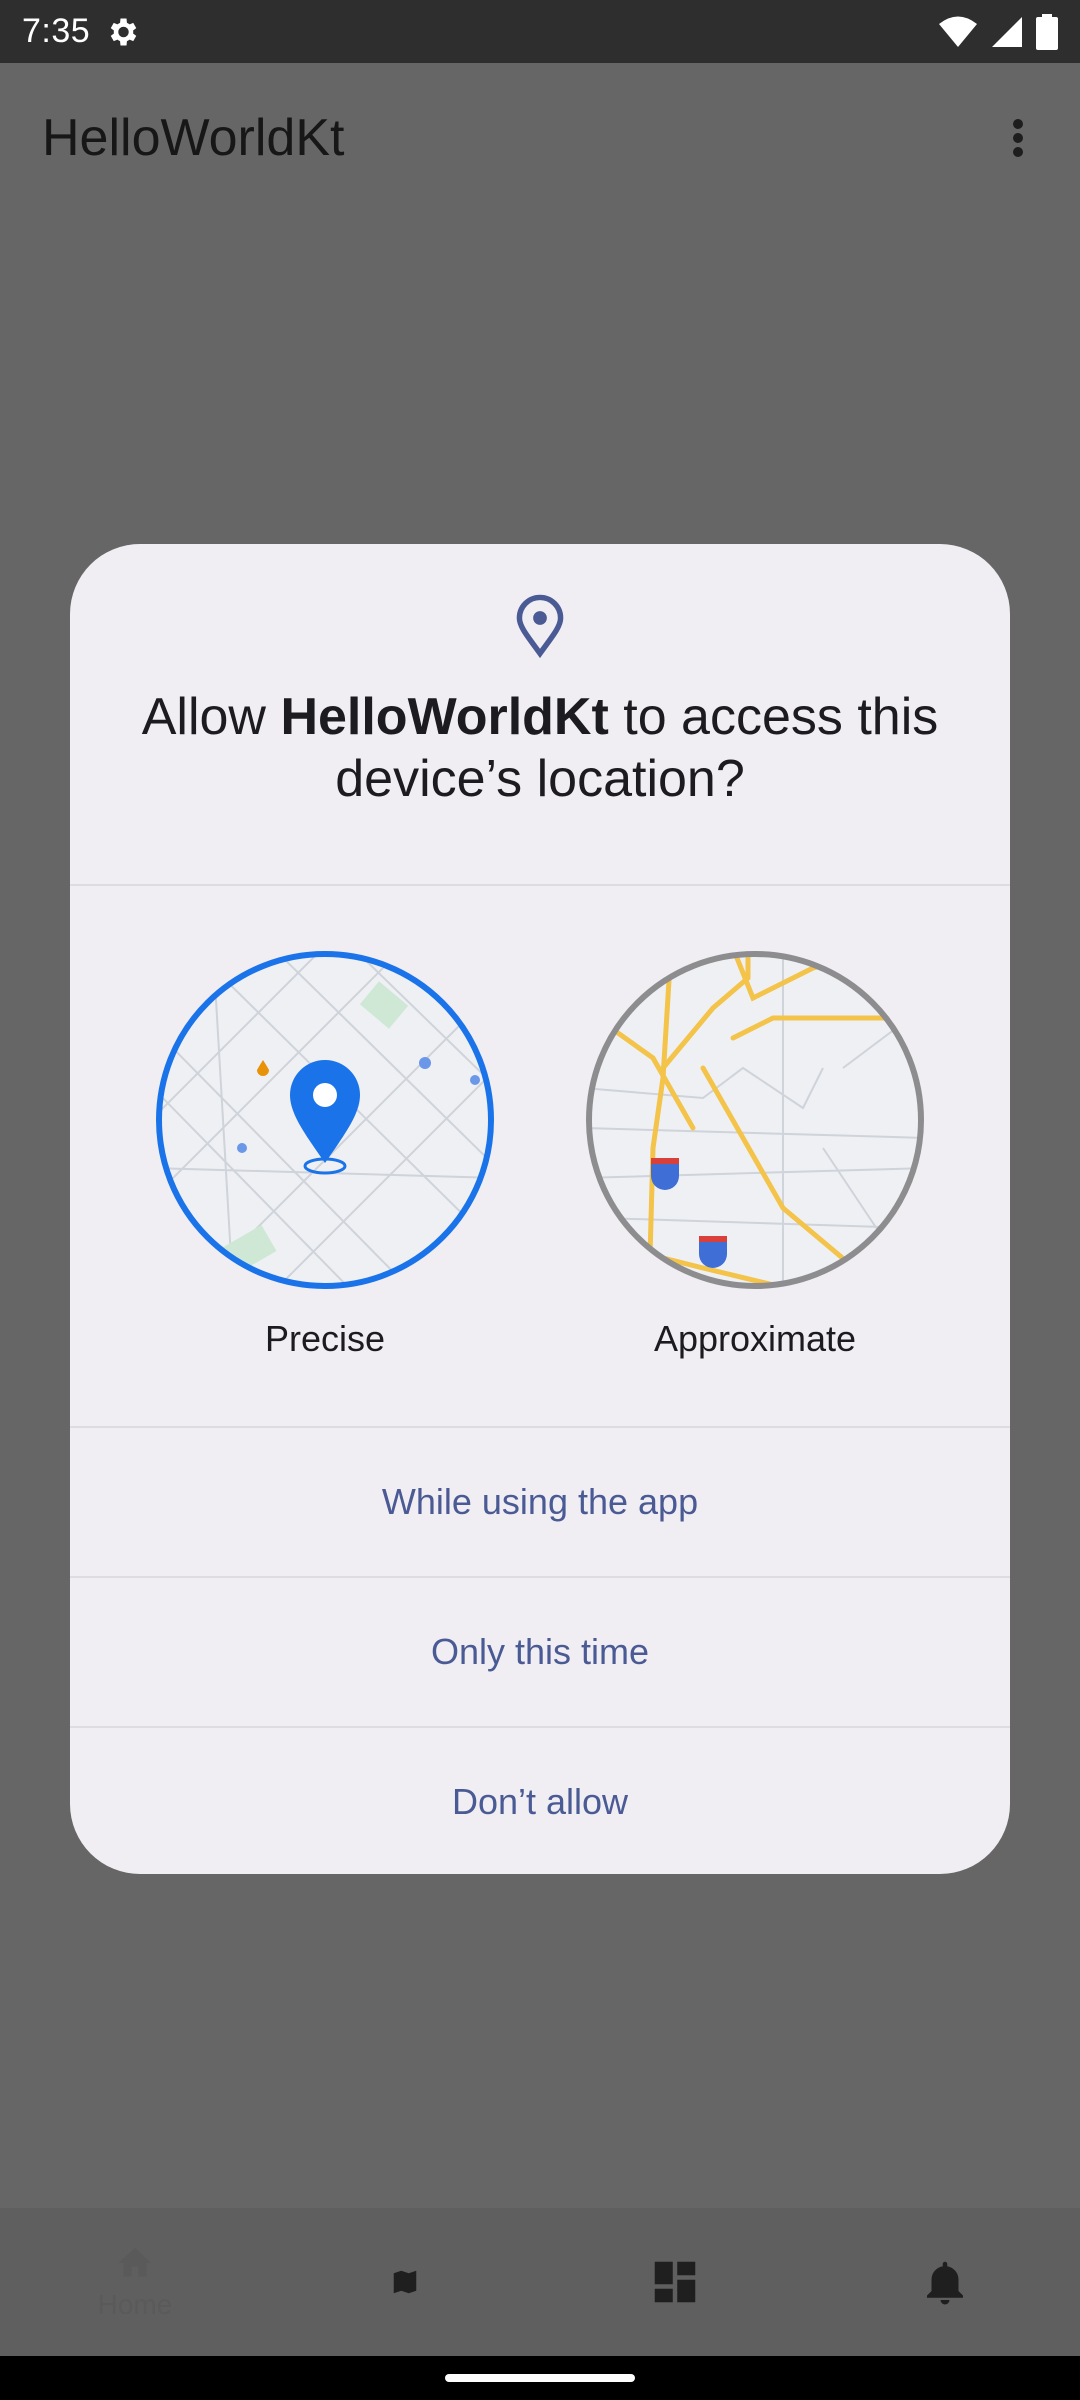 Image resolution: width=1080 pixels, height=2400 pixels. I want to click on bell-icon, so click(945, 2283).